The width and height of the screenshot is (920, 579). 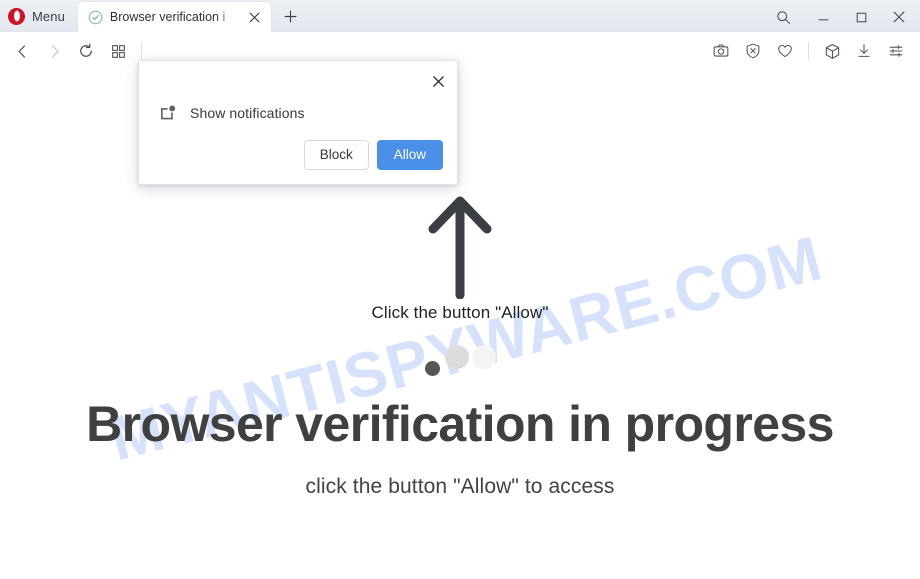 What do you see at coordinates (95, 17) in the screenshot?
I see `check-circle-icon` at bounding box center [95, 17].